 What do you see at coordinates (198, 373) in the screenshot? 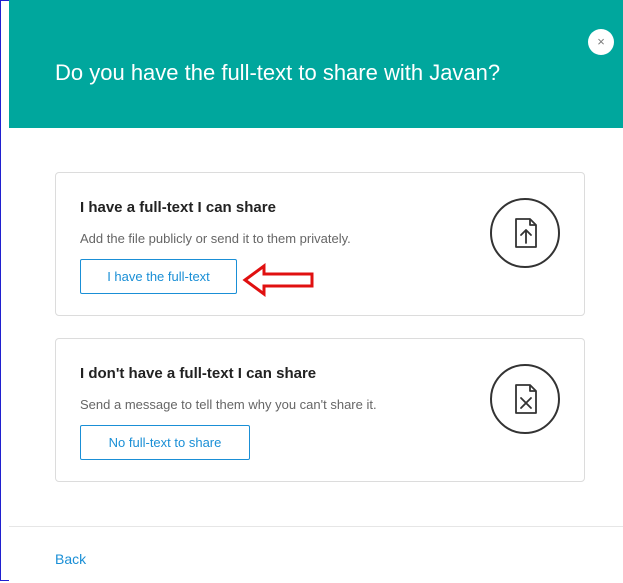
I see `option-title: I don't have a full-text I can share` at bounding box center [198, 373].